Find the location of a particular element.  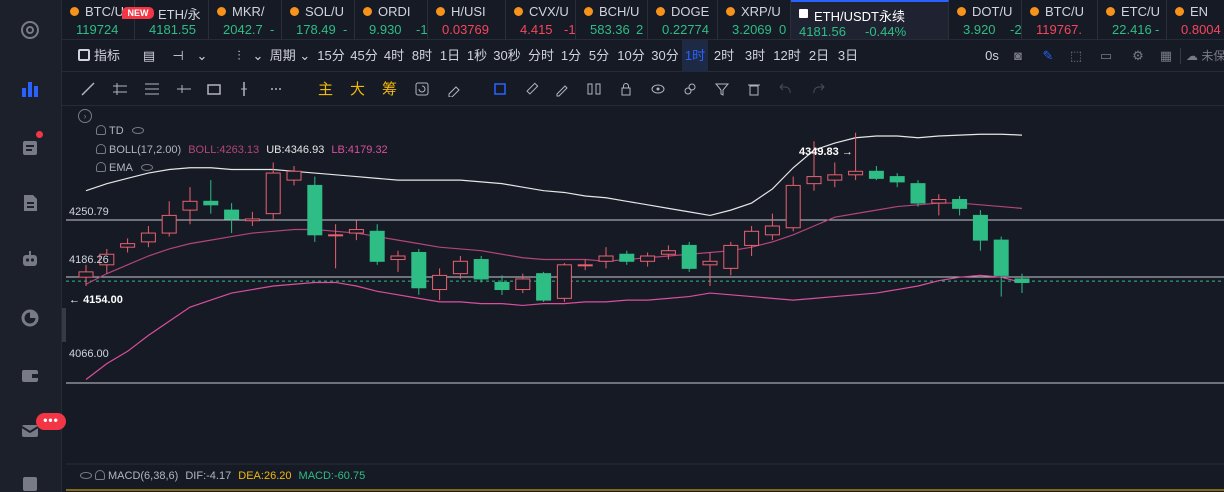

brush-icon is located at coordinates (454, 89).